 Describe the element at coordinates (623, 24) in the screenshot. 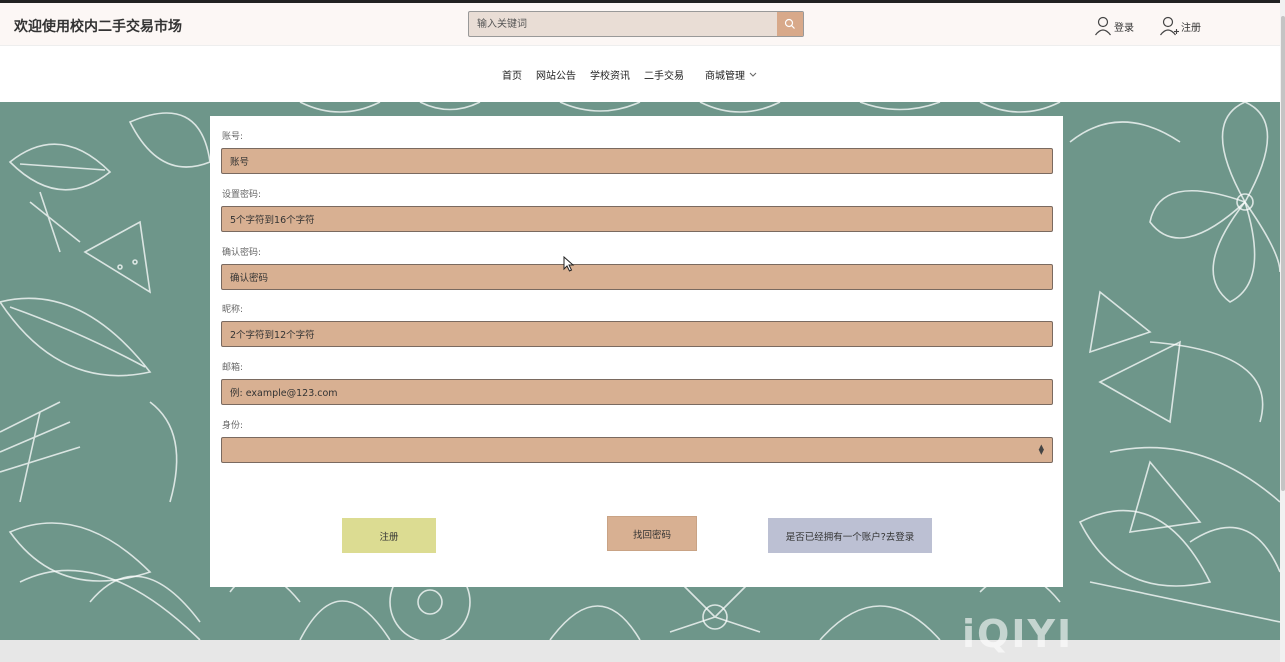

I see `search-input` at that location.